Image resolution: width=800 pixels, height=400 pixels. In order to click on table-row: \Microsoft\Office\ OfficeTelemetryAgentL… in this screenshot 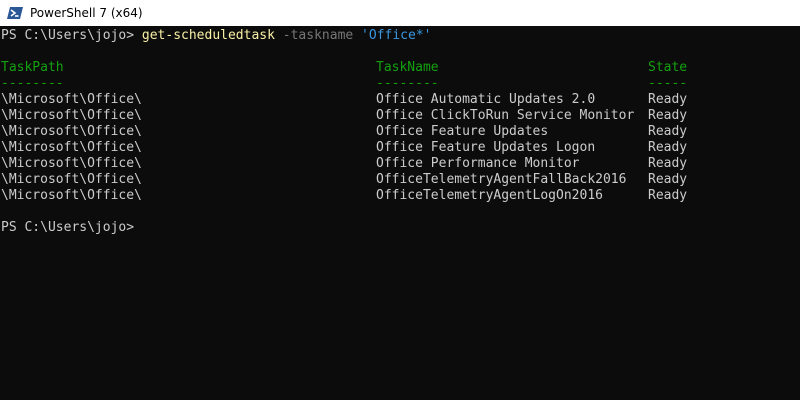, I will do `click(400, 196)`.